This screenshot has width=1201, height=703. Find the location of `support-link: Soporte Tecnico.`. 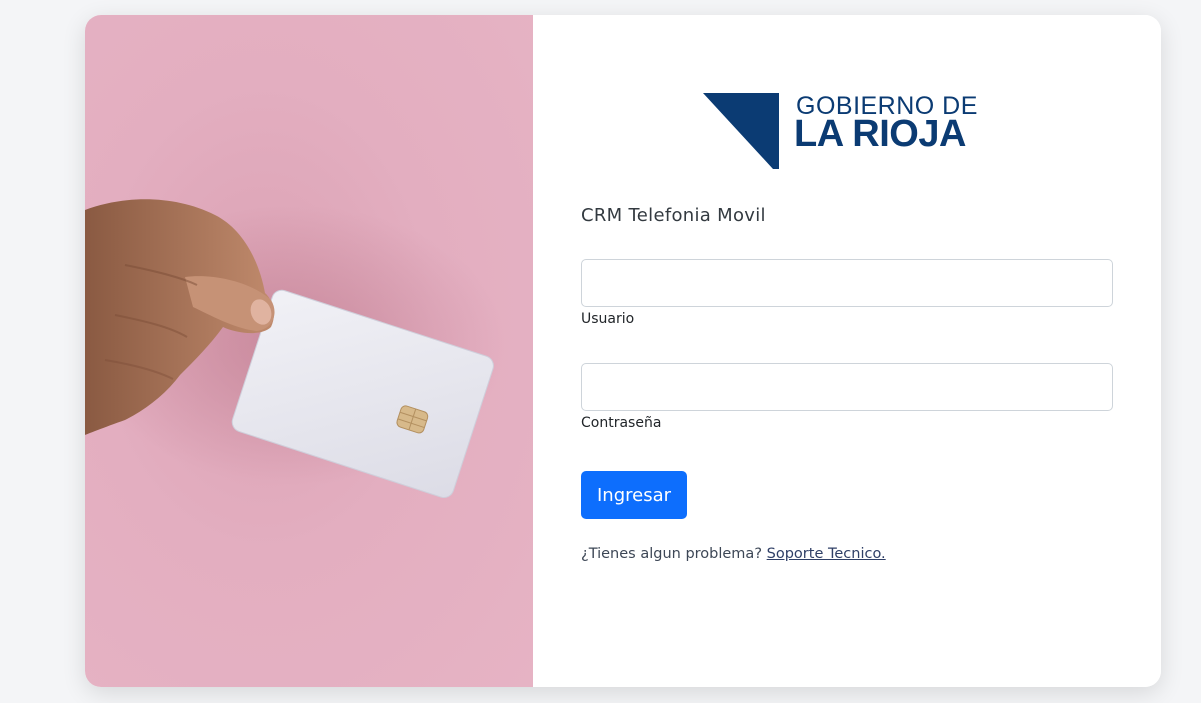

support-link: Soporte Tecnico. is located at coordinates (826, 554).